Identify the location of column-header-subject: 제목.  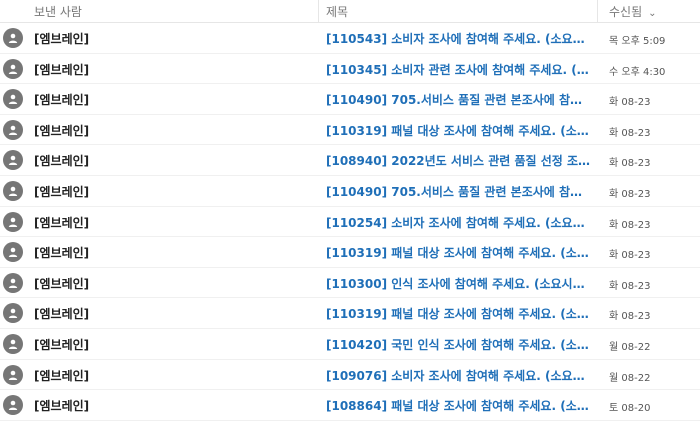
(337, 11).